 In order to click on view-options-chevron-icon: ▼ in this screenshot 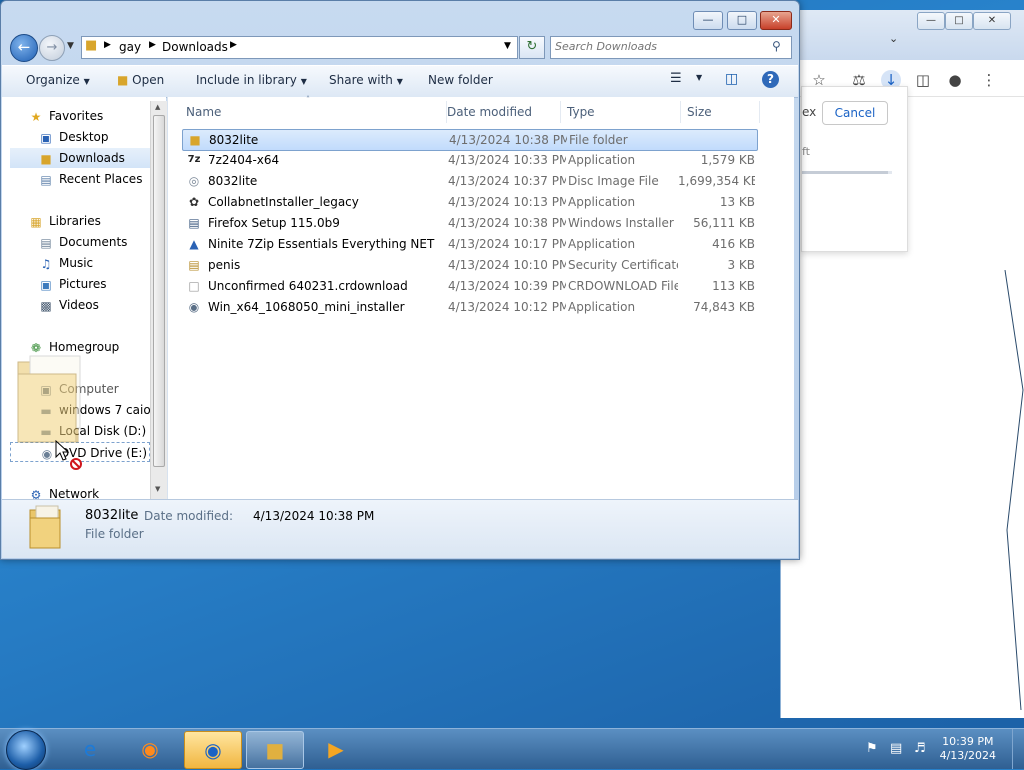, I will do `click(699, 77)`.